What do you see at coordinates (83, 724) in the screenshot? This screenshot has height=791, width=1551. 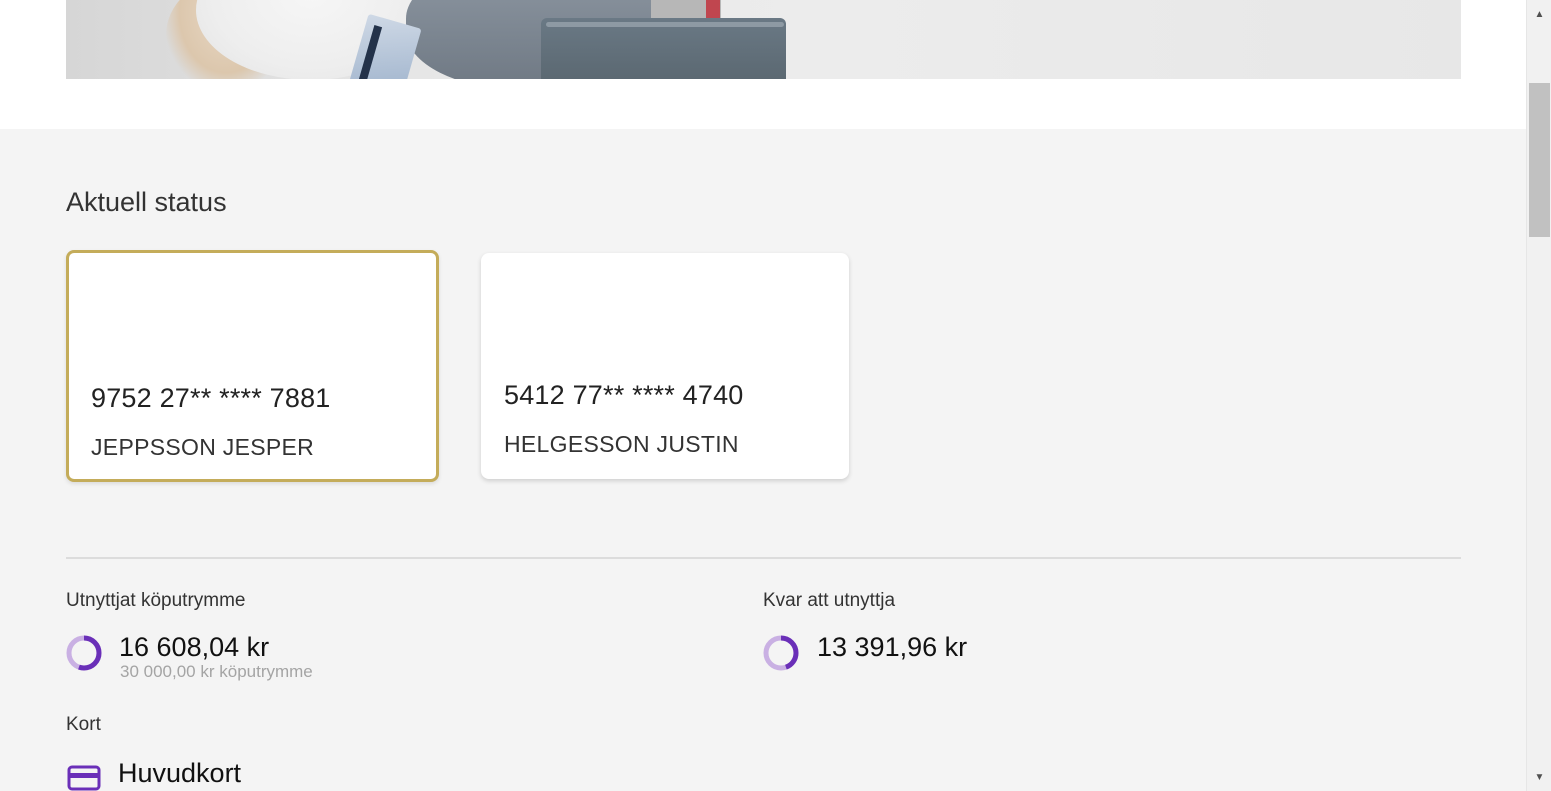 I see `kort-label: Kort` at bounding box center [83, 724].